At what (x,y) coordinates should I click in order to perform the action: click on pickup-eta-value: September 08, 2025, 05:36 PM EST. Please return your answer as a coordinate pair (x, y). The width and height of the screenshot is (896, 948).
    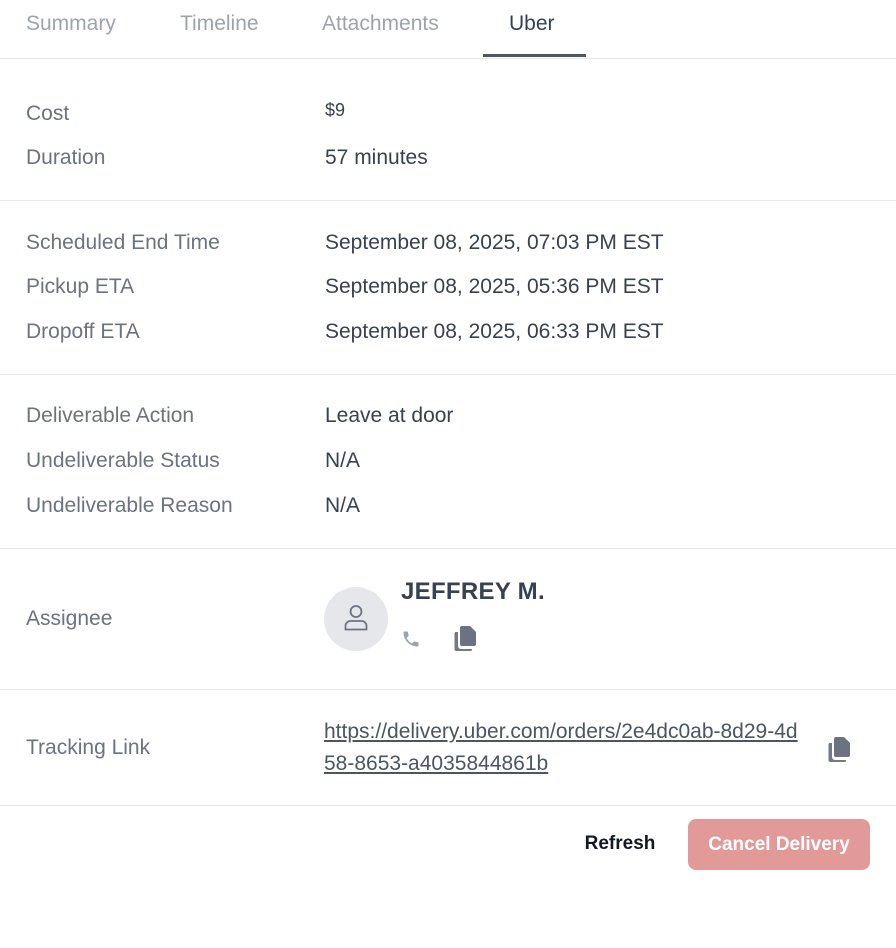
    Looking at the image, I should click on (494, 286).